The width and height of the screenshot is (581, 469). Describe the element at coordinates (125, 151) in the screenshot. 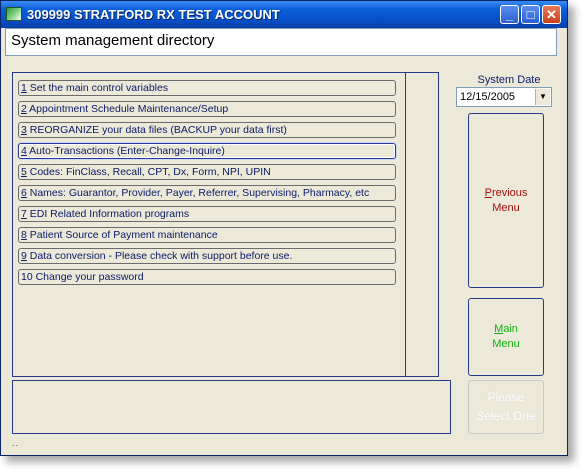

I see `menu-item-label: Auto-Transactions (Enter-Change-Inquire)` at that location.